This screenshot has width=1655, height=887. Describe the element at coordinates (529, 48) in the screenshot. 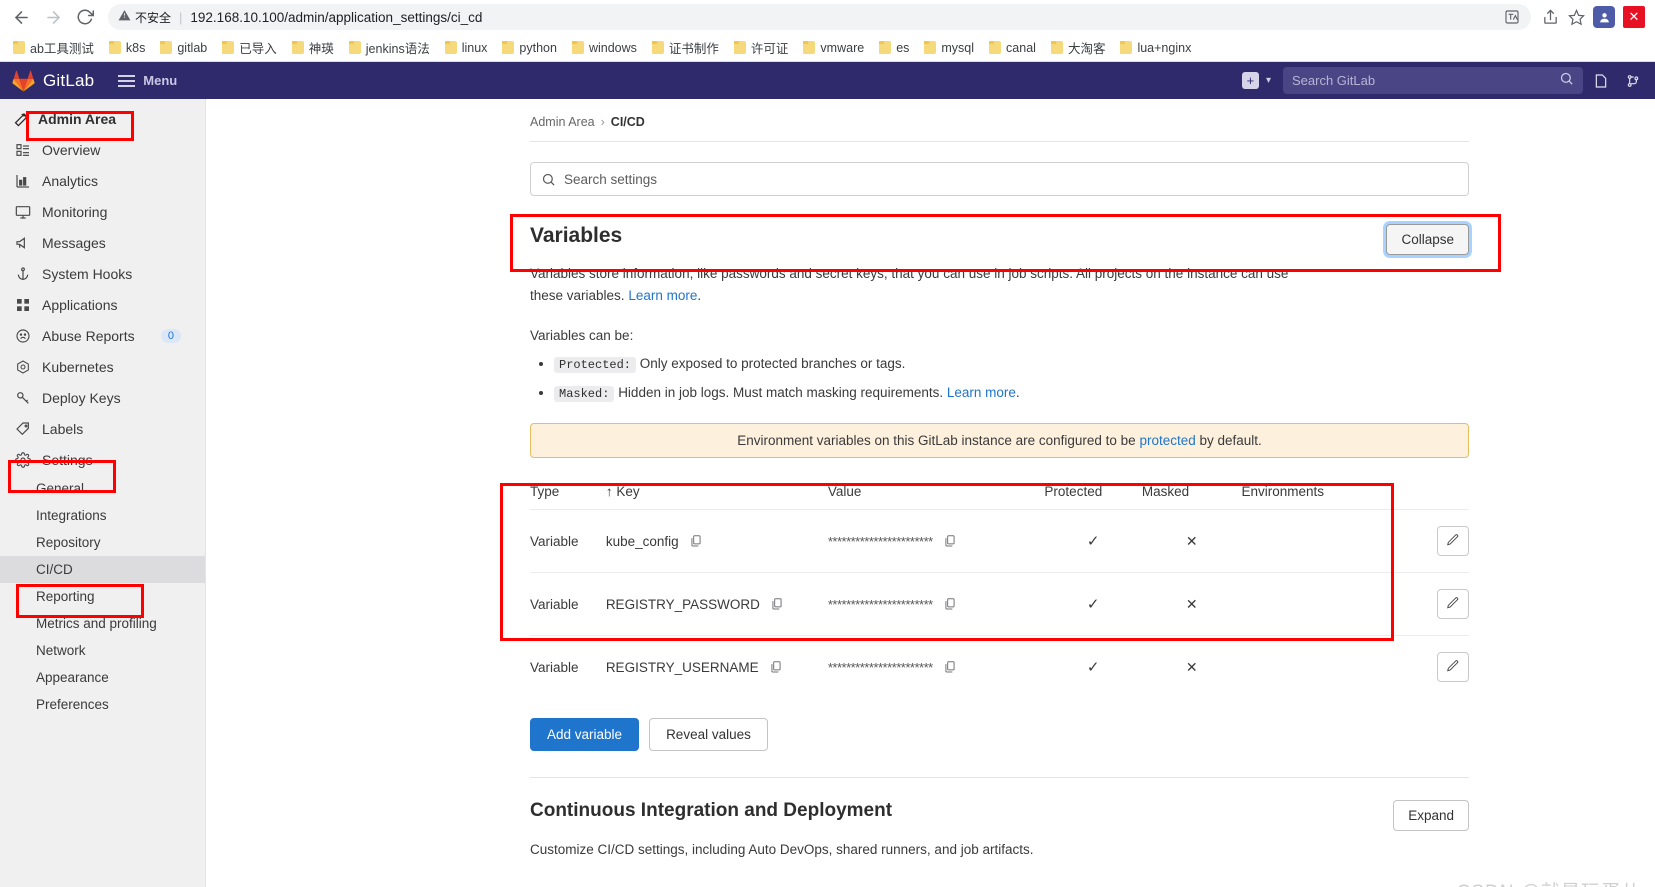

I see `bookmark-item: python` at that location.